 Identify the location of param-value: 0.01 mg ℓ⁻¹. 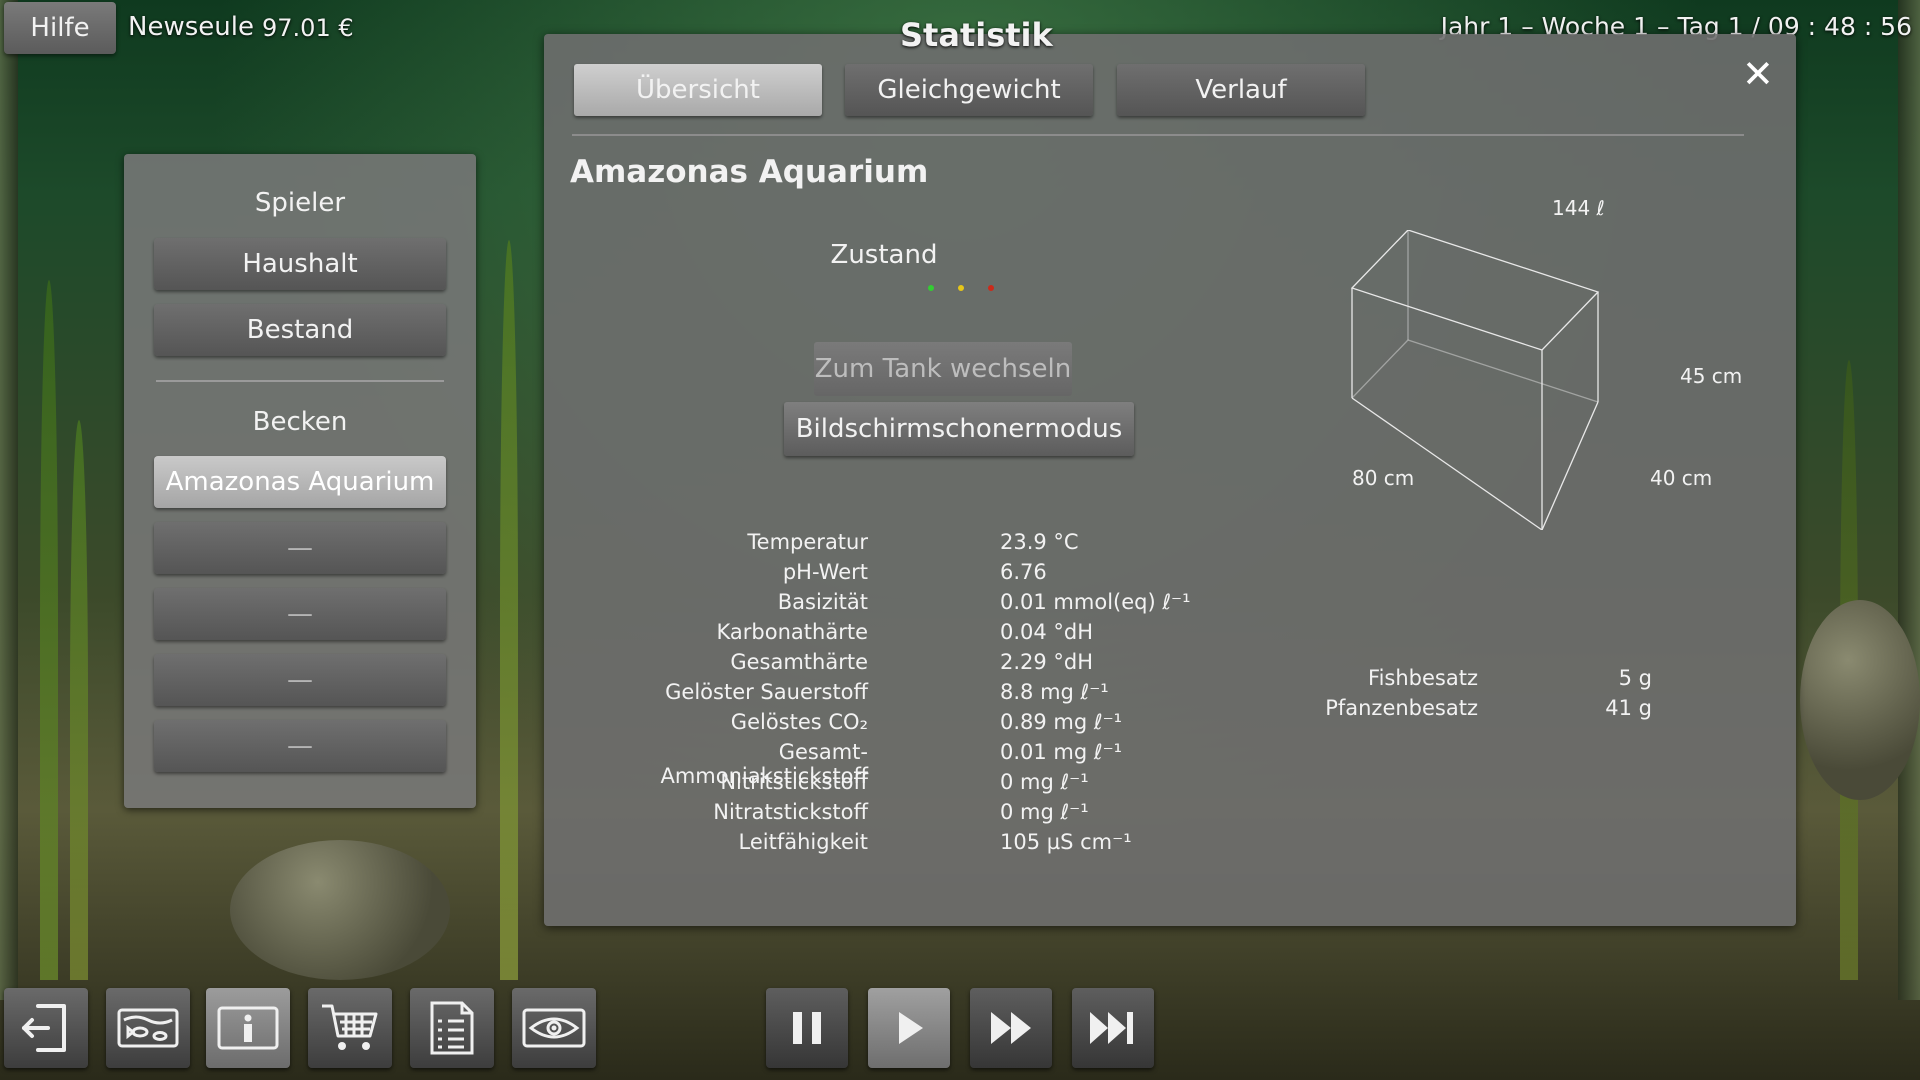
(1061, 752).